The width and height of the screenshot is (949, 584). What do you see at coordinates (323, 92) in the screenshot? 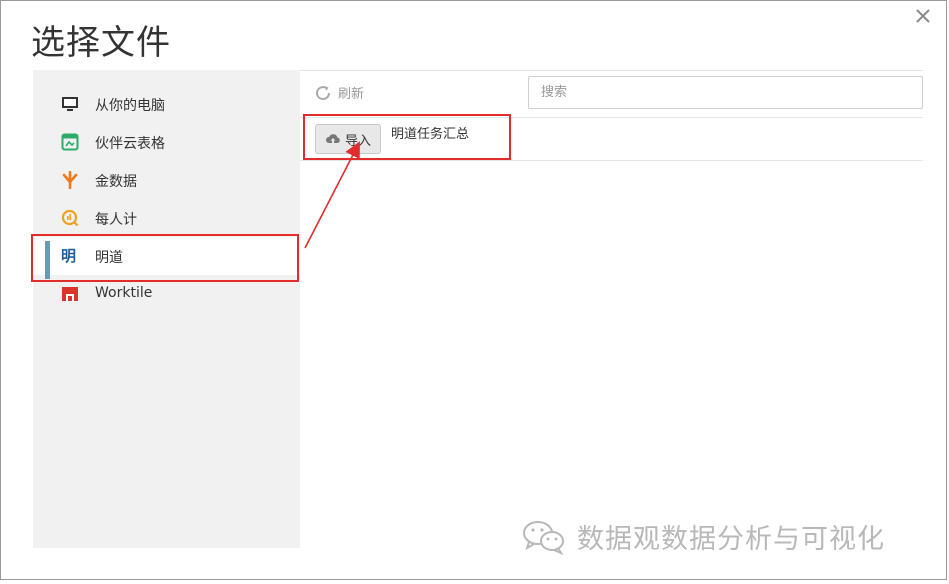
I see `refresh-icon` at bounding box center [323, 92].